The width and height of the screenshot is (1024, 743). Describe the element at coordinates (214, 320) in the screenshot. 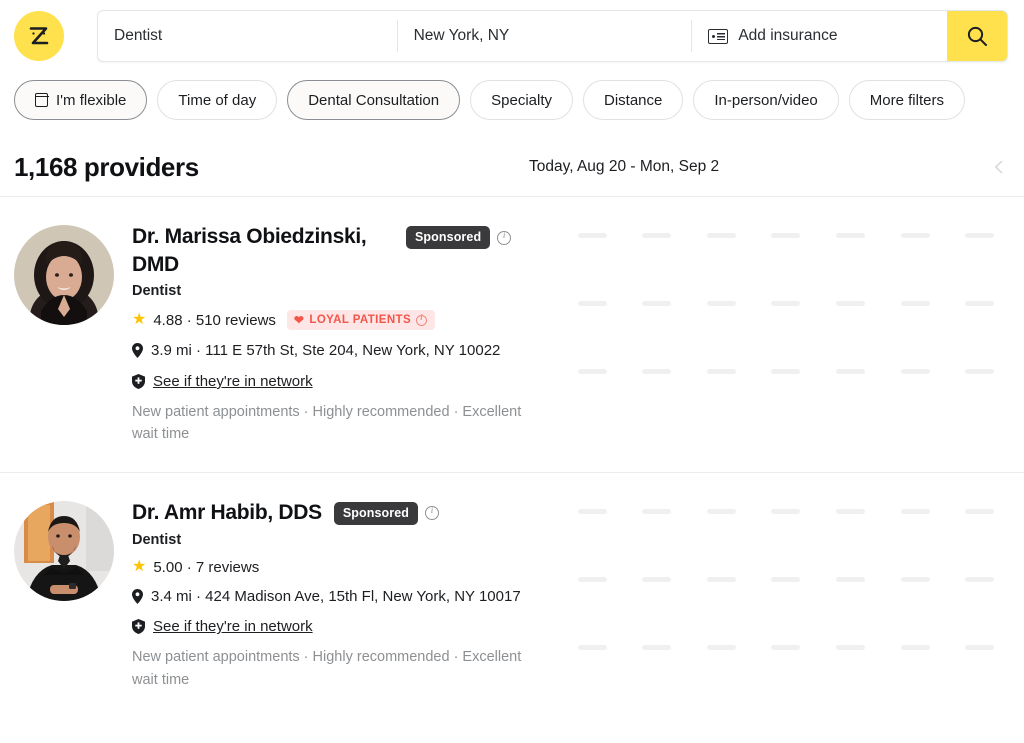

I see `provider-rating-text: 4.88 · 510 reviews` at that location.